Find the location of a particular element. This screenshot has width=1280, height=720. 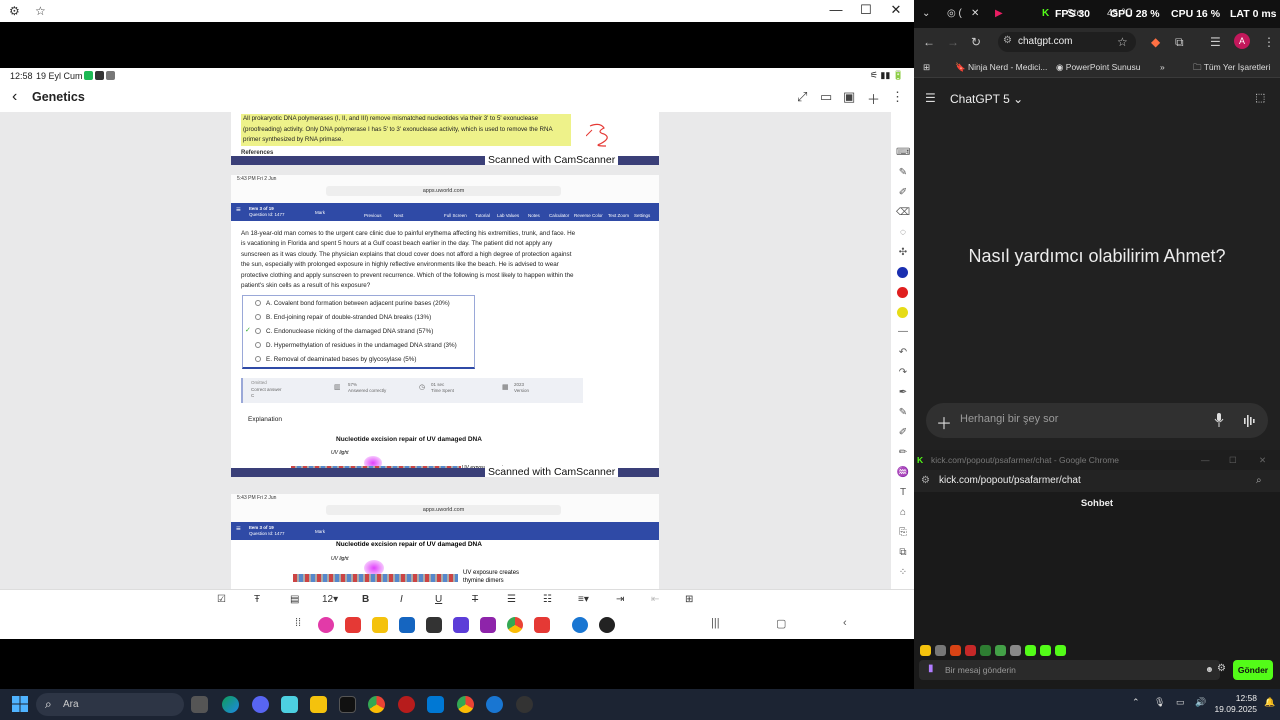

edit-icon: ✐ is located at coordinates (903, 434).